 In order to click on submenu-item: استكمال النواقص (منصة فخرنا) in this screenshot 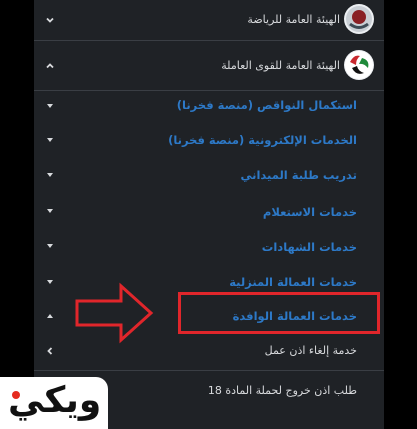, I will do `click(209, 106)`.